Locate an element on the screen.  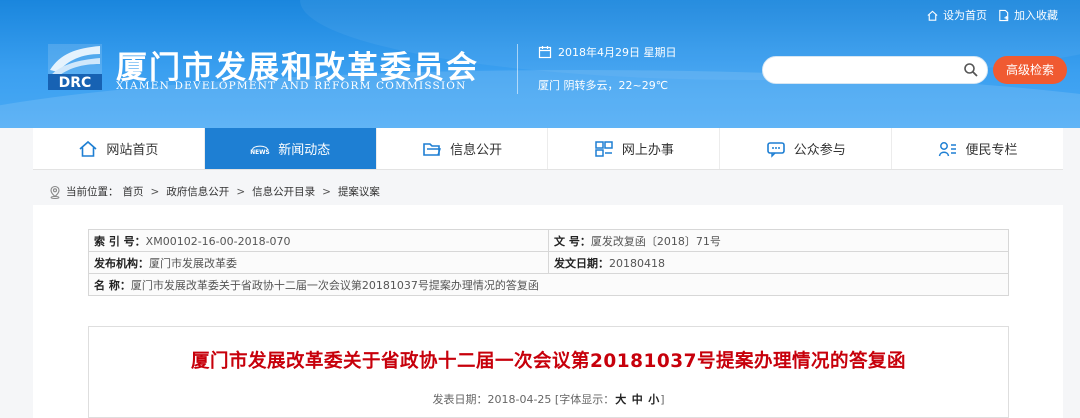
search-icon is located at coordinates (971, 70).